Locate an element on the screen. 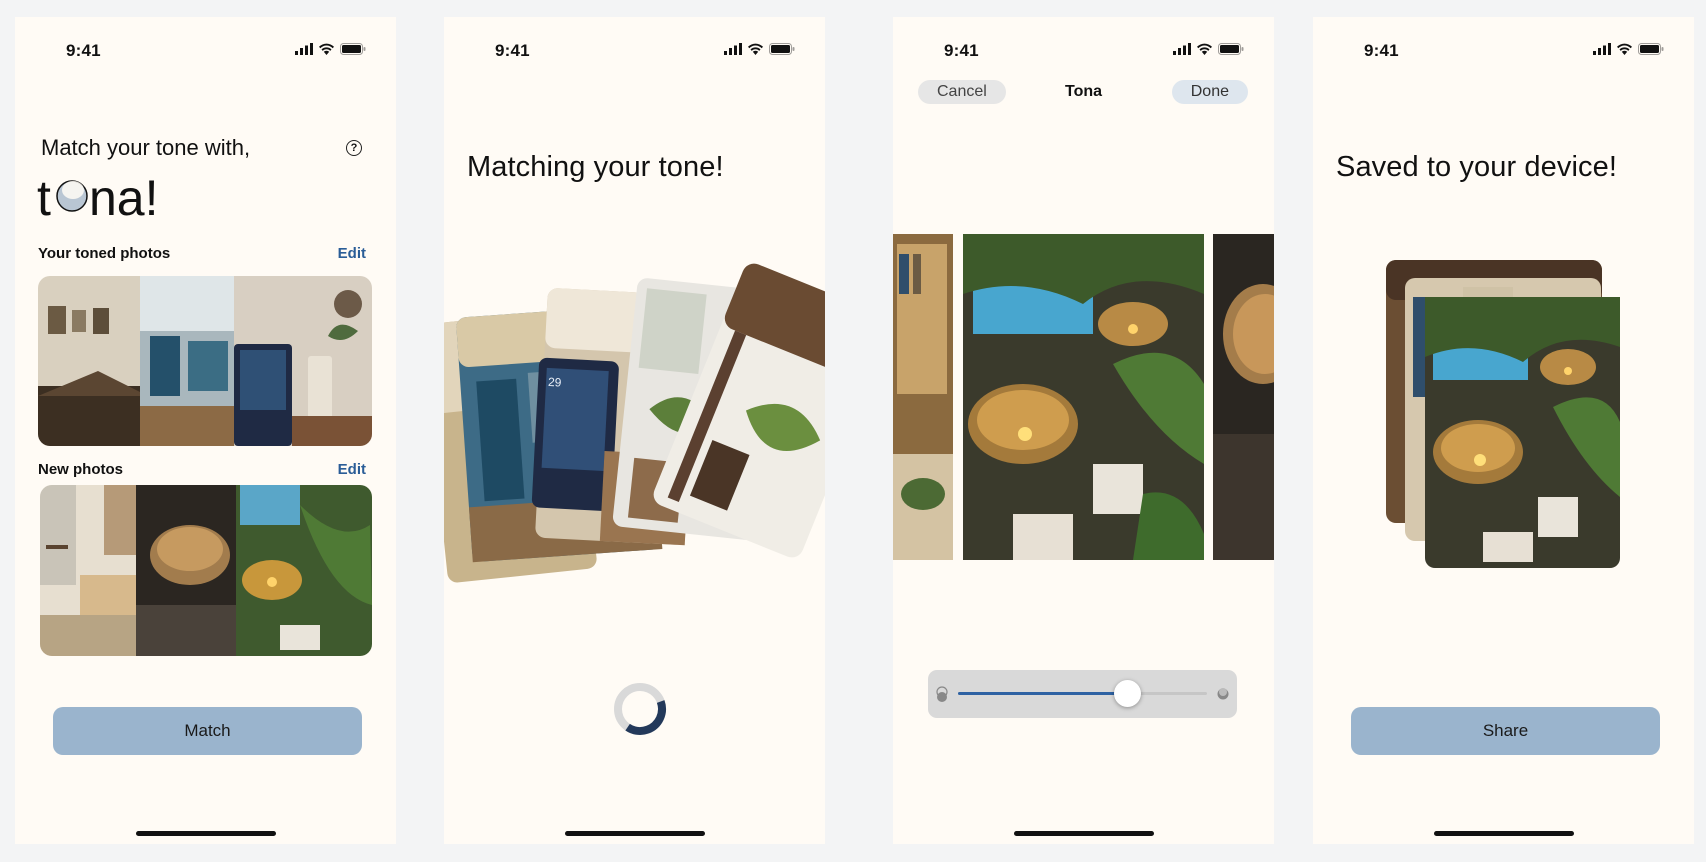  tona-logo: t na! is located at coordinates (98, 197).